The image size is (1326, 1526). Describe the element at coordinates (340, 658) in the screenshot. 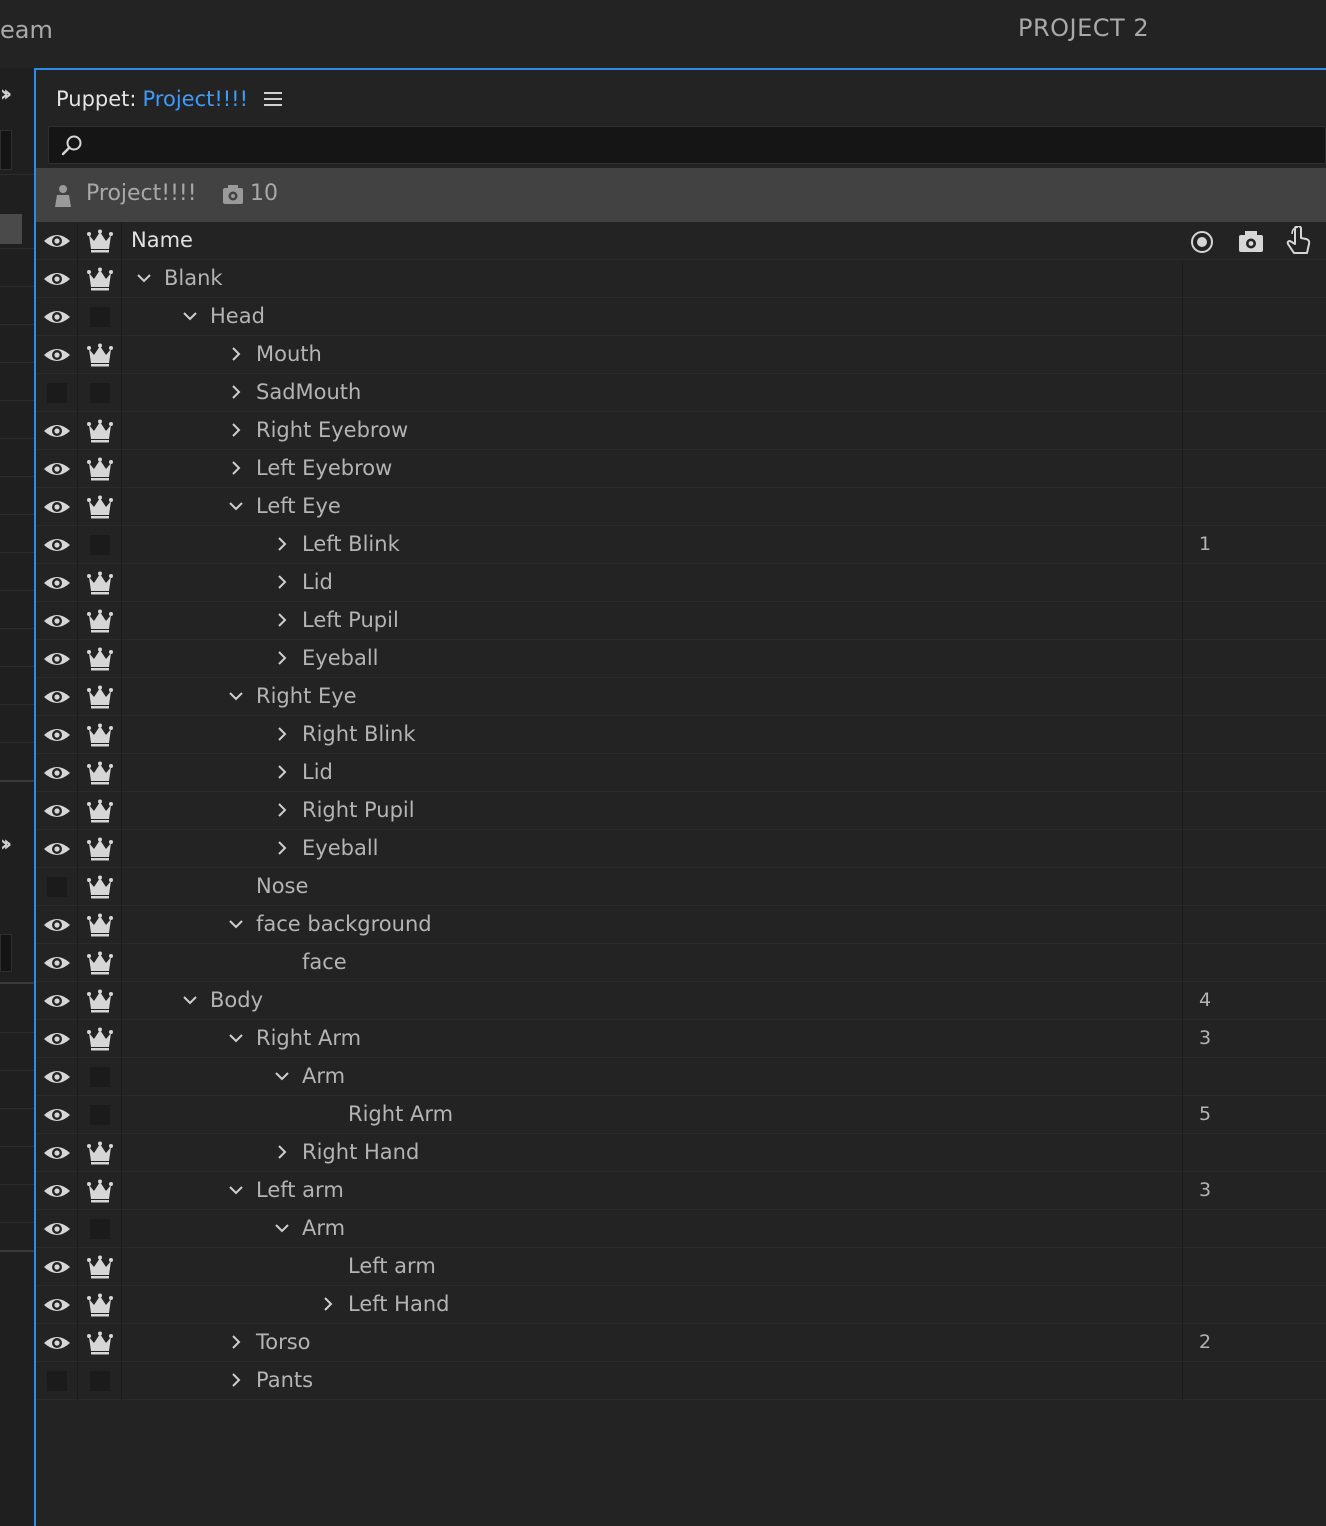

I see `layer-name: Eyeball` at that location.